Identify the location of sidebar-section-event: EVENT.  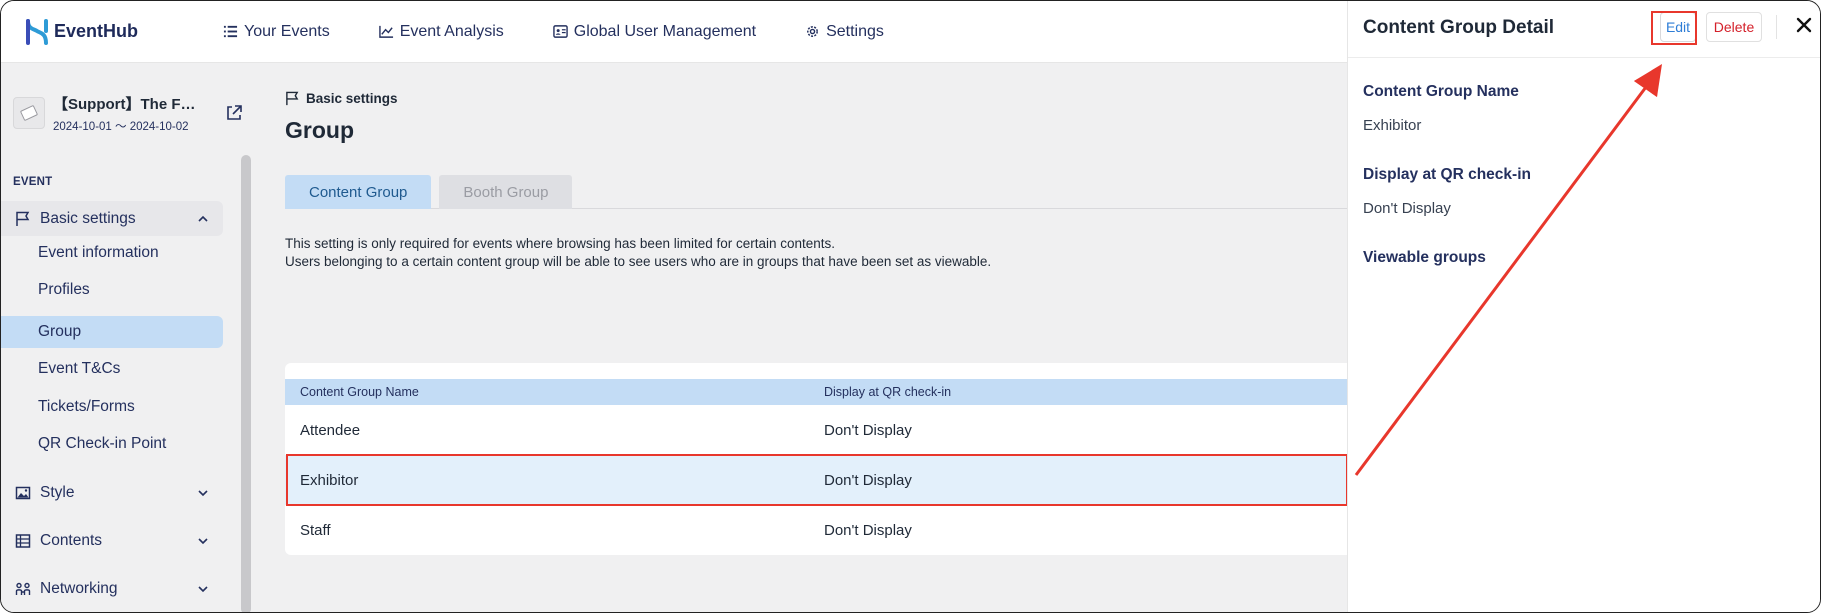
(33, 182).